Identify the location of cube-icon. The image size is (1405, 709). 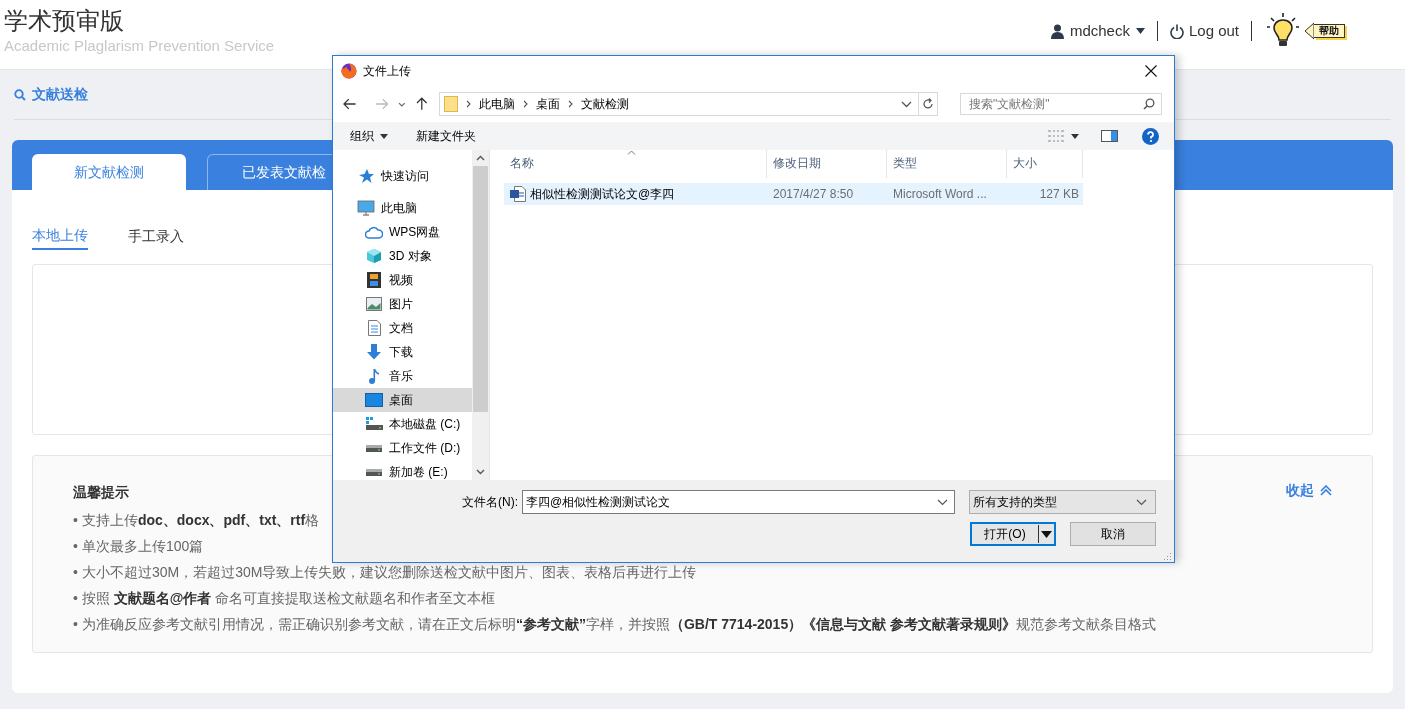
(374, 256).